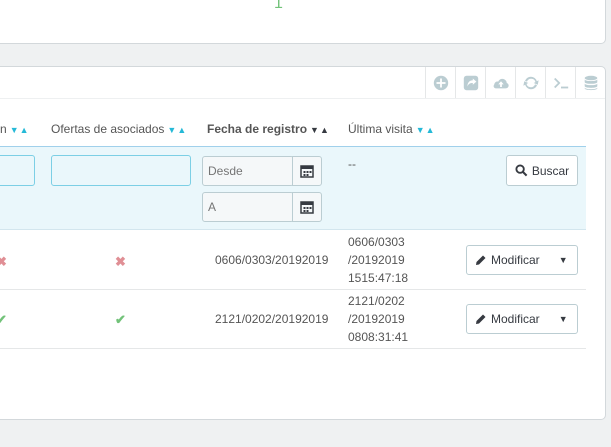 The height and width of the screenshot is (447, 611). I want to click on newsletter-no-icon: ✖, so click(3, 262).